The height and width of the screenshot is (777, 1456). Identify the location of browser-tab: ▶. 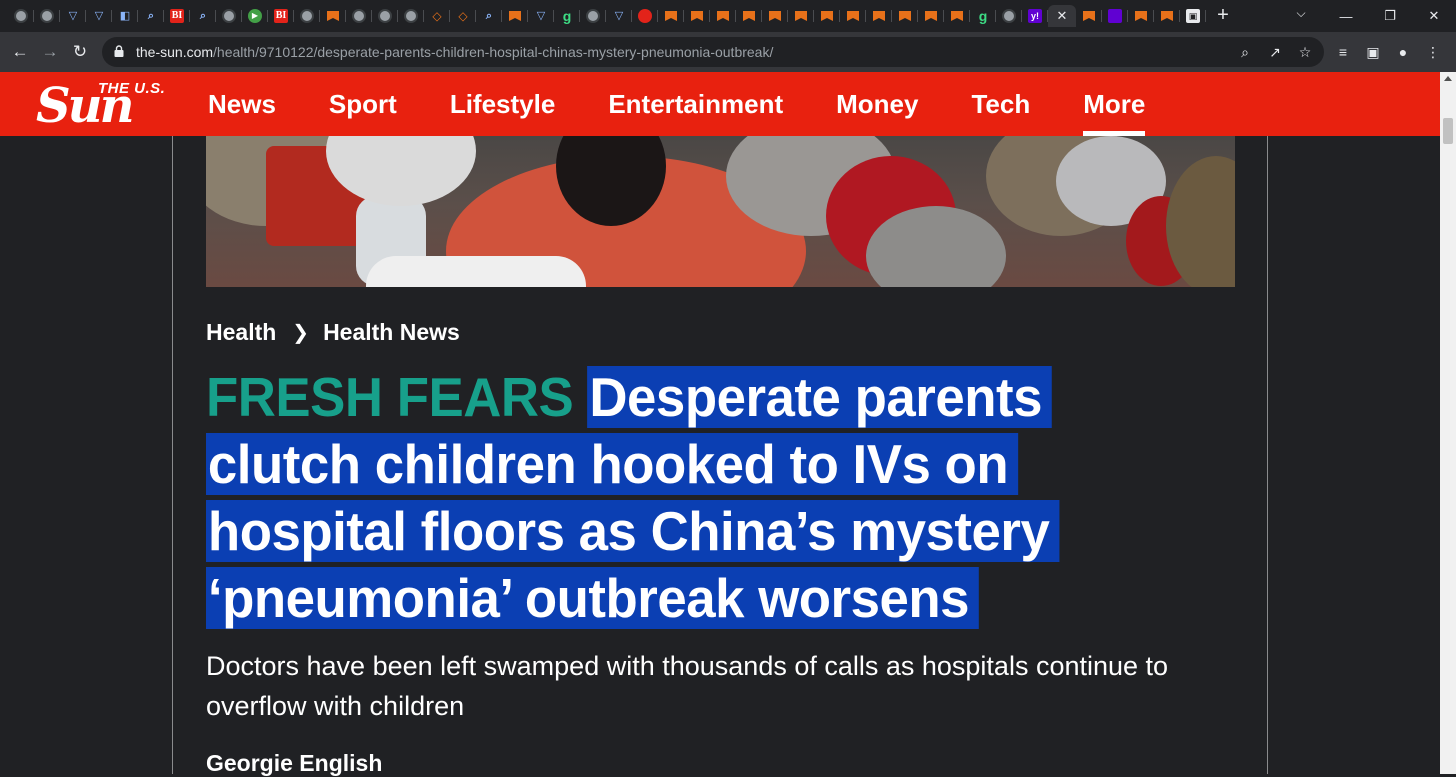
(255, 16).